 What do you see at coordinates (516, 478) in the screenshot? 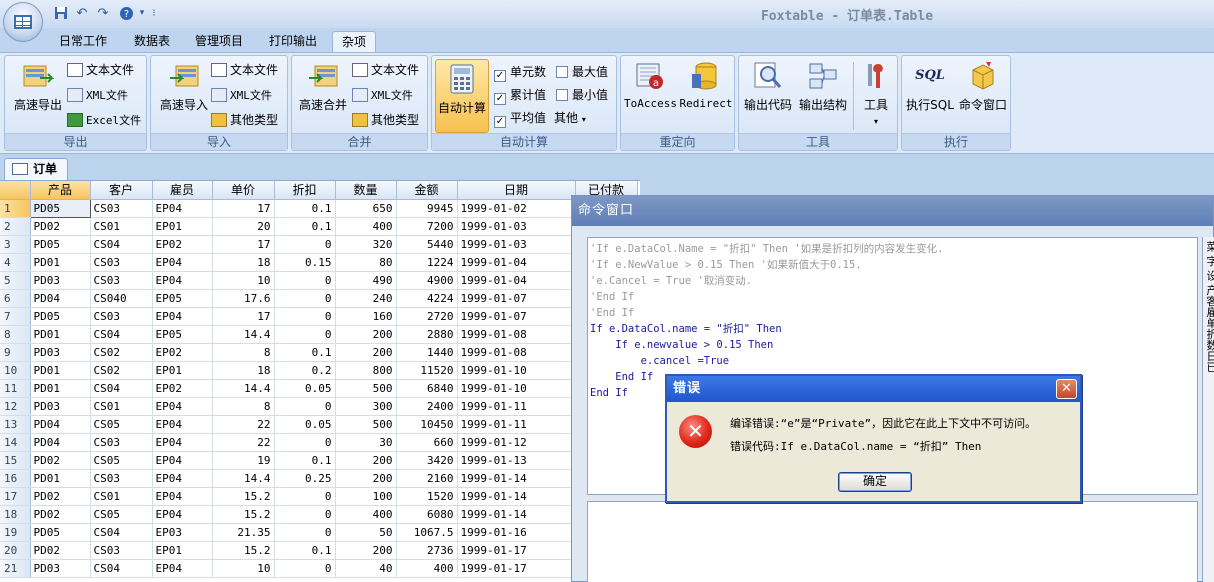
I see `table-cell: 1999-01-14` at bounding box center [516, 478].